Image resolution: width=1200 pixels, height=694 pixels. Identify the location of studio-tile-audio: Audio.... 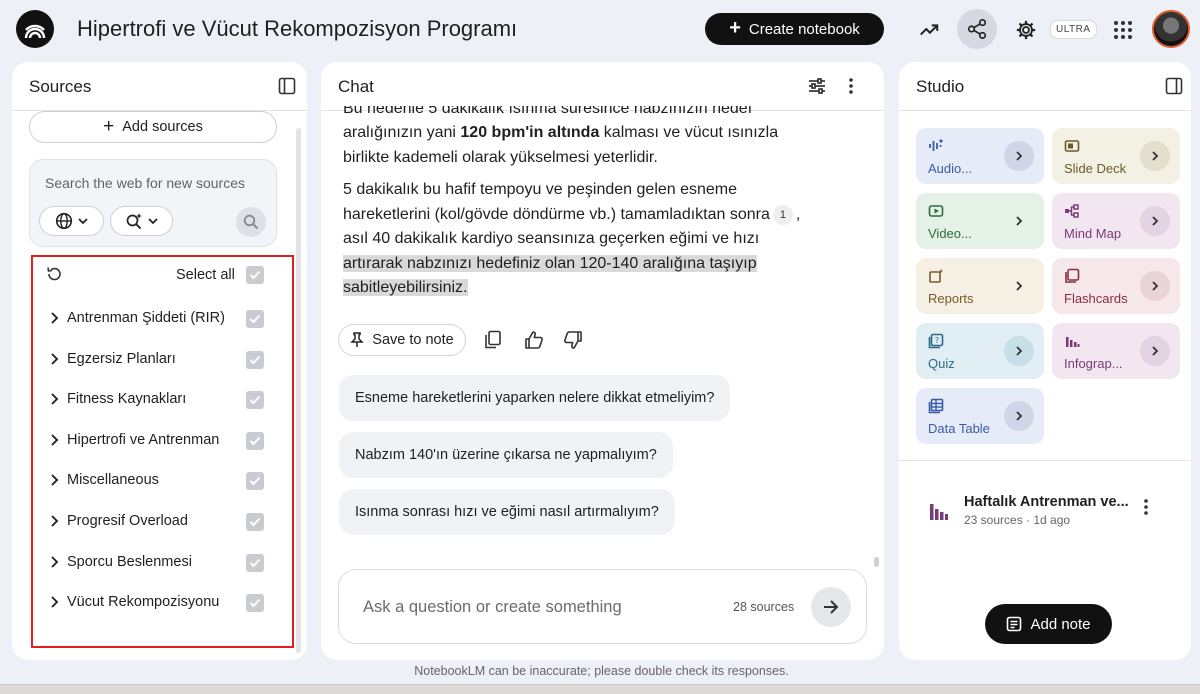
(980, 156).